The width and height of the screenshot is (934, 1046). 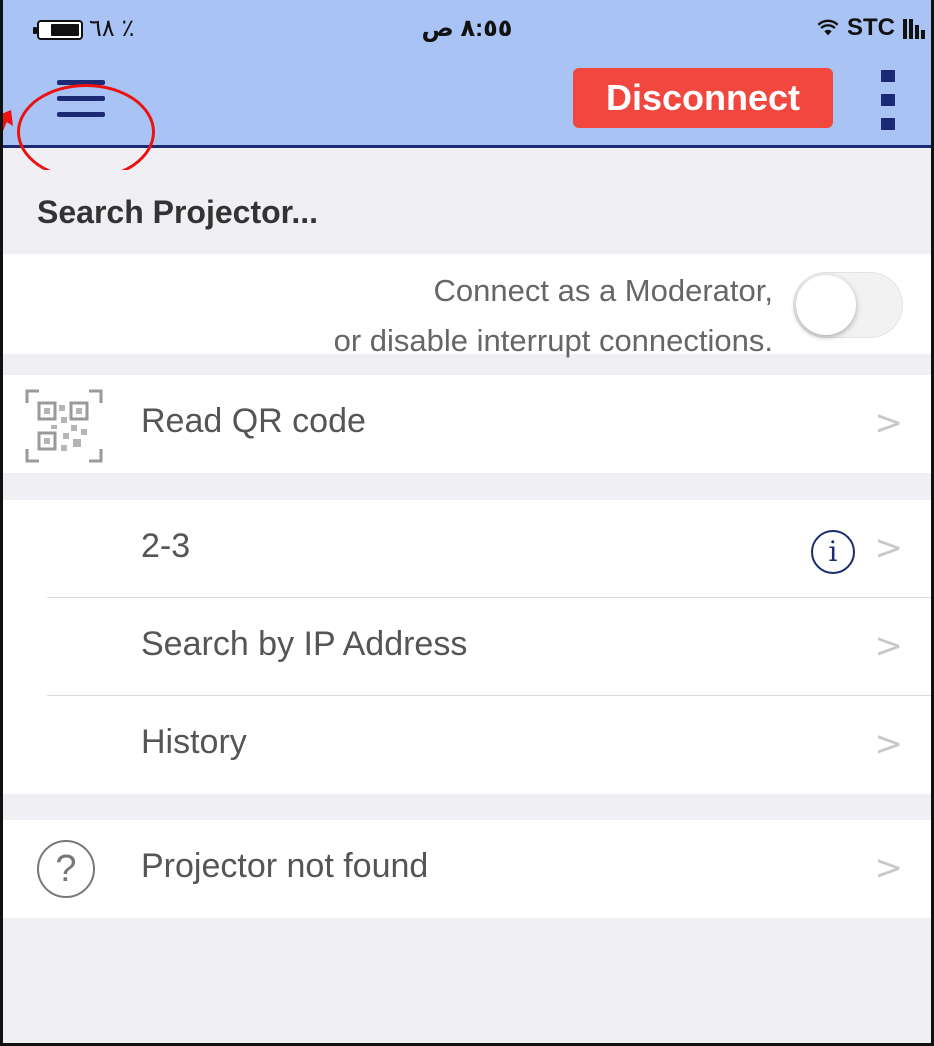 I want to click on empty-background, so click(x=467, y=980).